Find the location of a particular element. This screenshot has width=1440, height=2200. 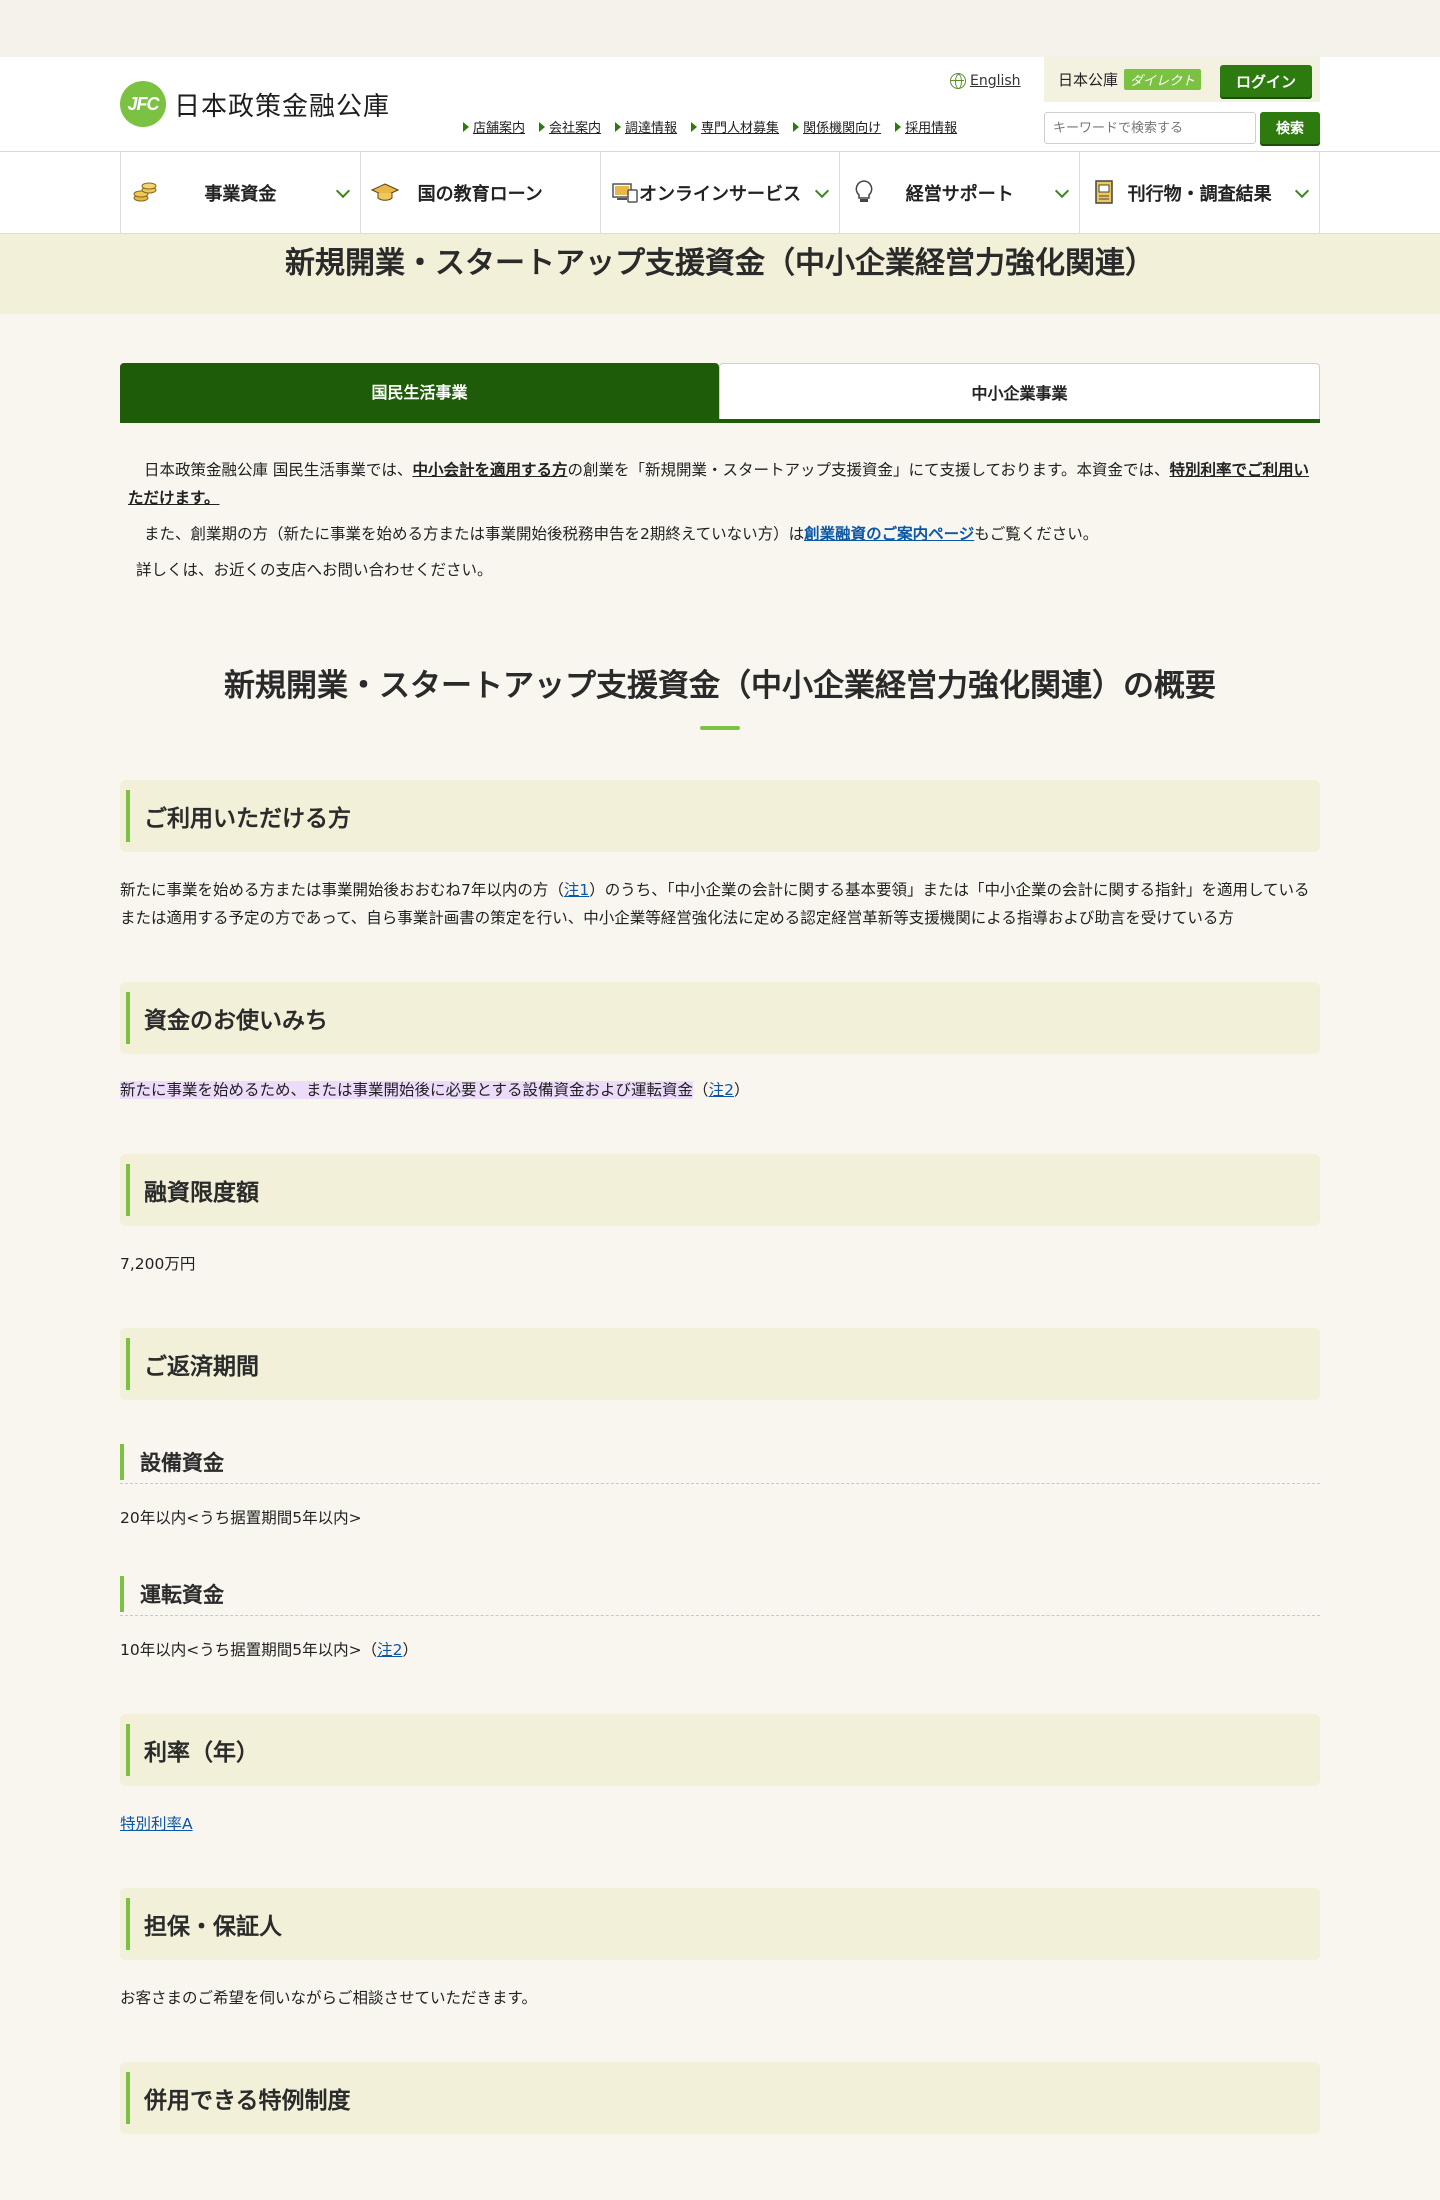

util-link-procurement: 調達情報 is located at coordinates (646, 126).